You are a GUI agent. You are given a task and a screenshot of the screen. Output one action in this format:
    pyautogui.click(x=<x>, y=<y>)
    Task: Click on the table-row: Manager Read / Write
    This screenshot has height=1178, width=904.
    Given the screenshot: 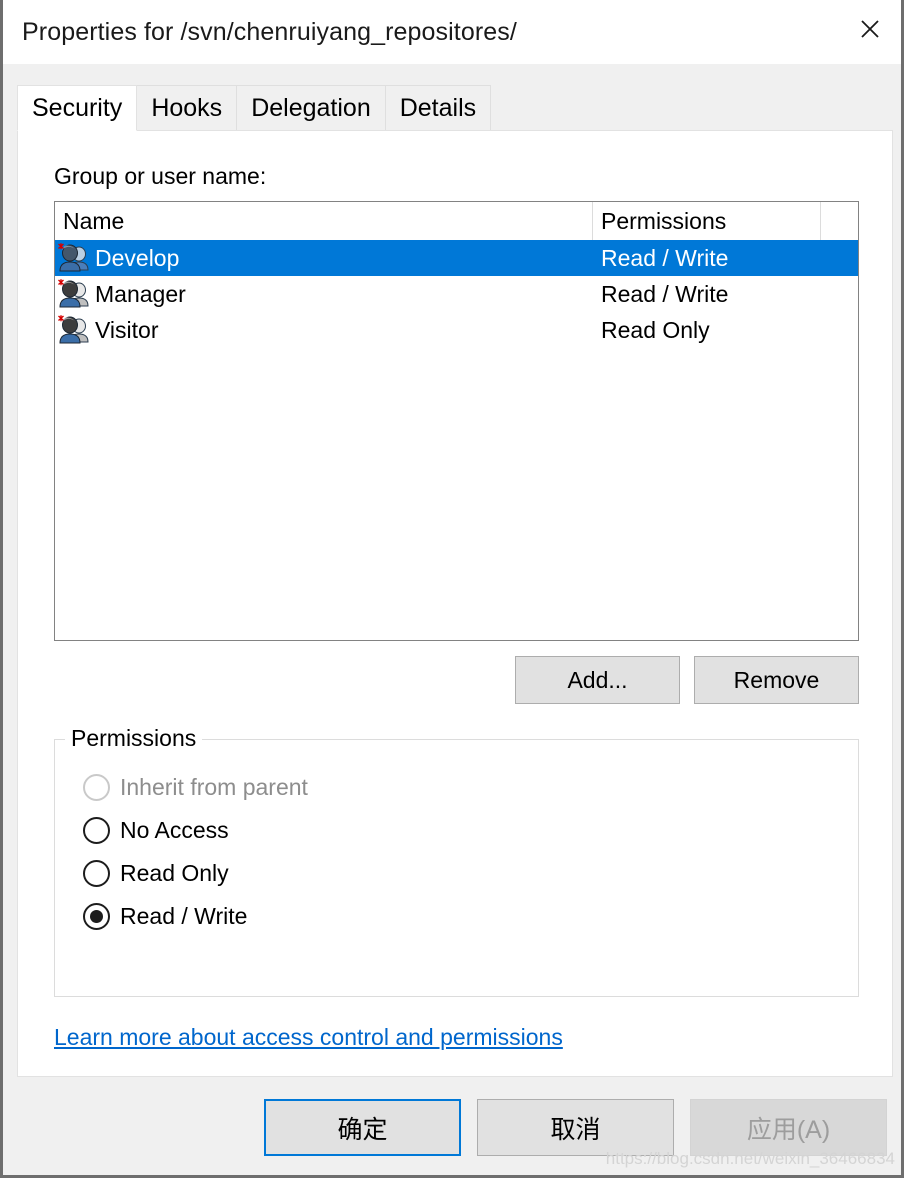 What is the action you would take?
    pyautogui.click(x=456, y=294)
    